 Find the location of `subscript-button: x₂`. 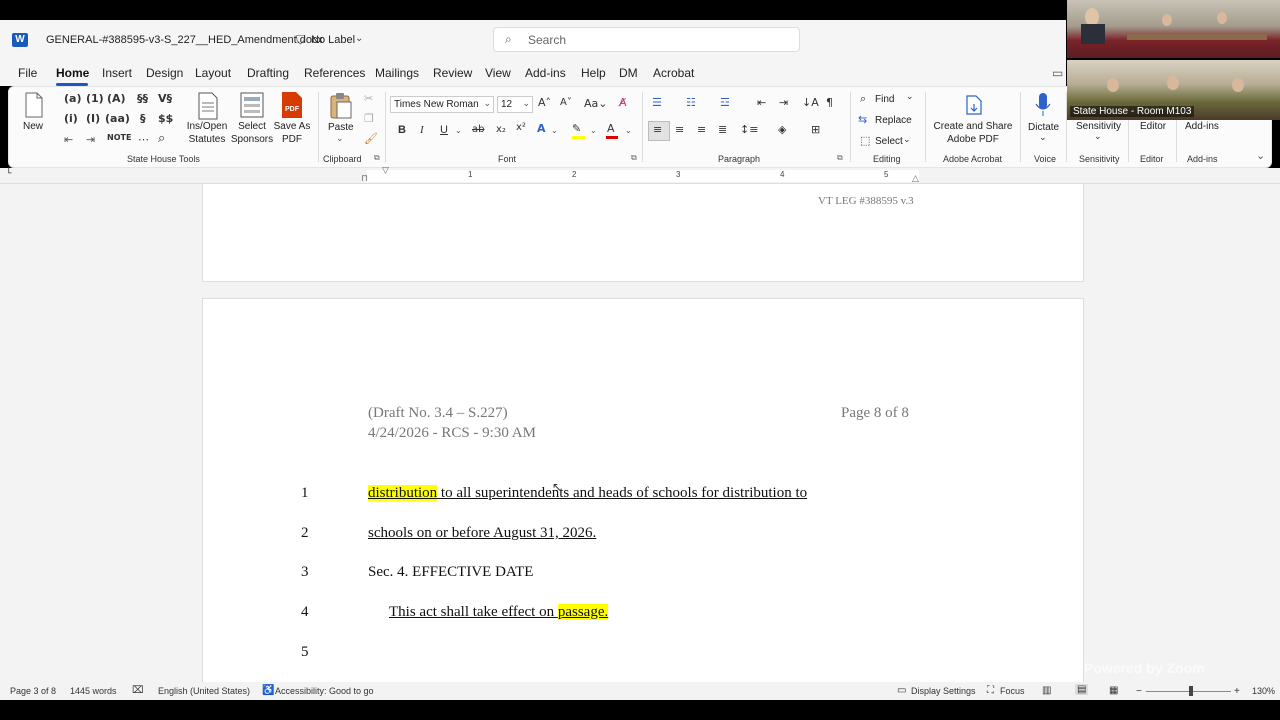

subscript-button: x₂ is located at coordinates (501, 129).